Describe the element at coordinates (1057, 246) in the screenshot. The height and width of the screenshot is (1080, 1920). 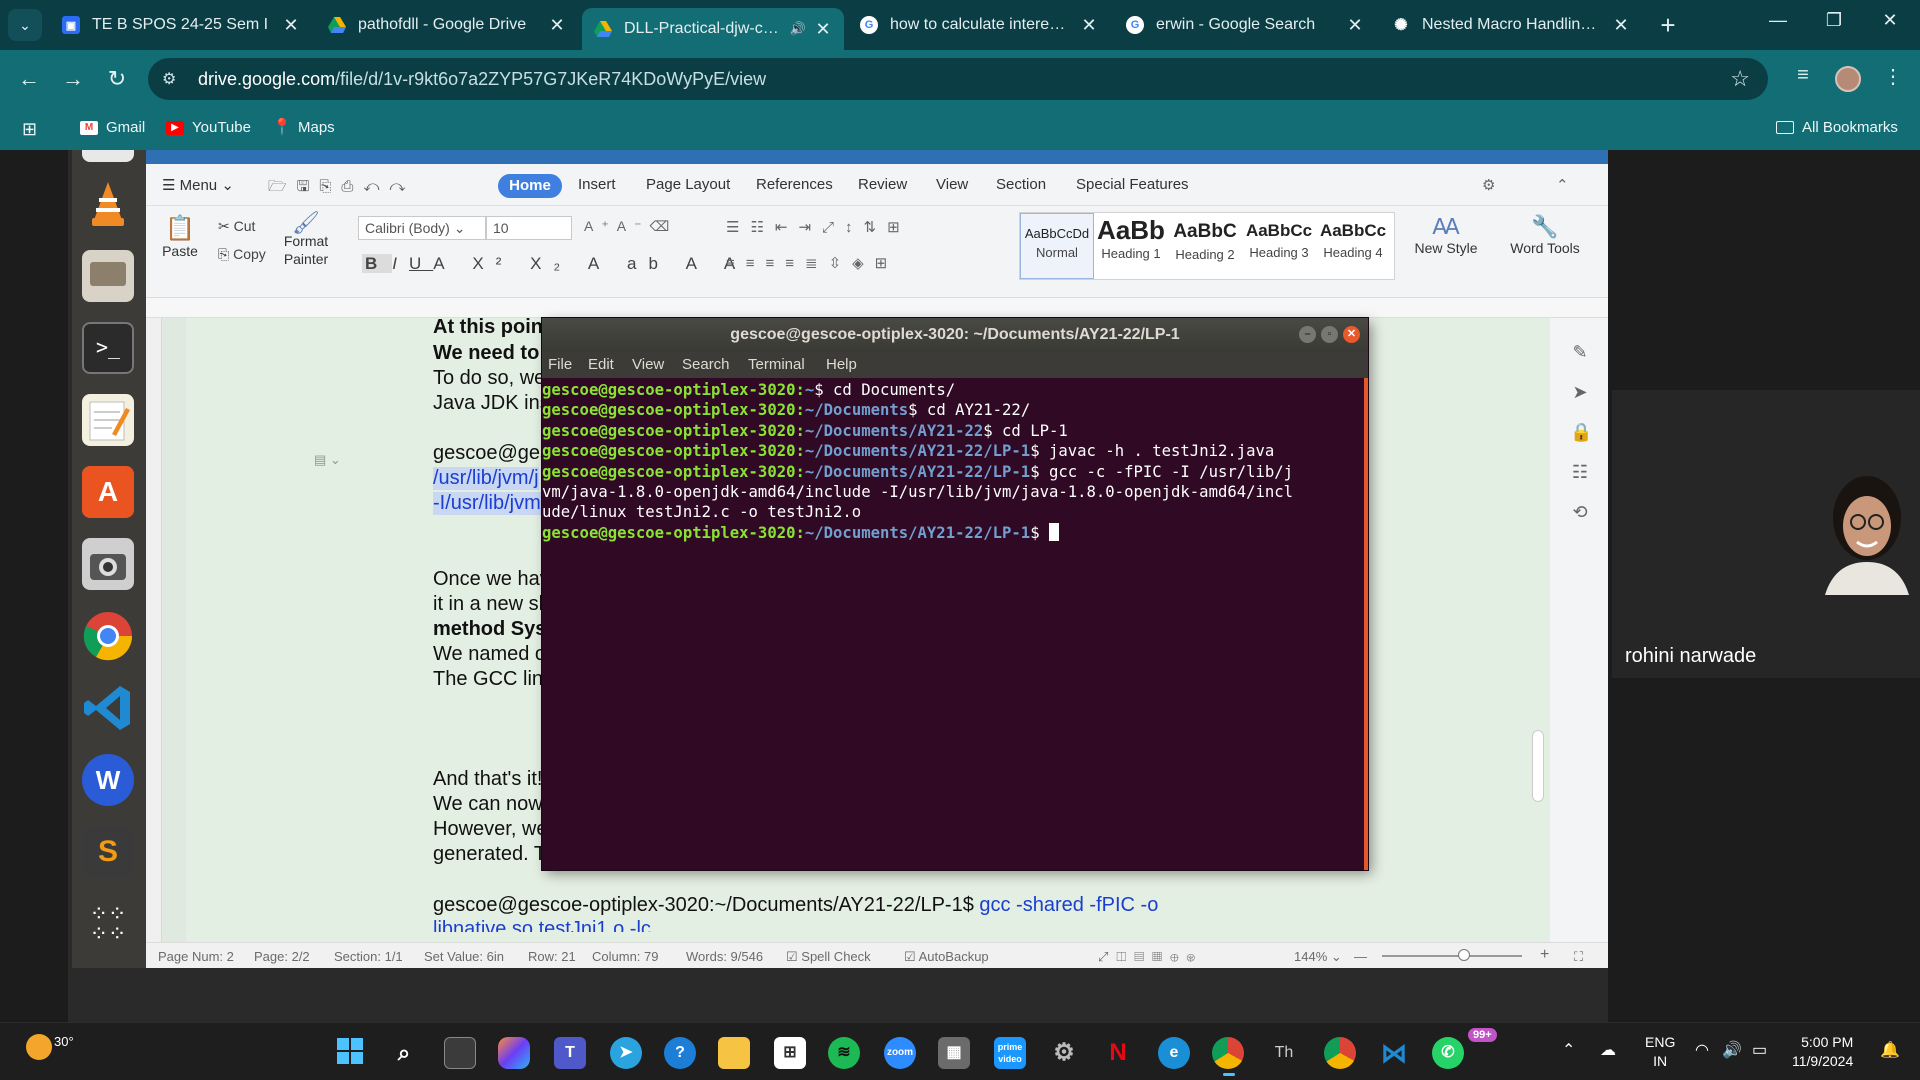
I see `style-normal: AaBbCcDd Normal` at that location.